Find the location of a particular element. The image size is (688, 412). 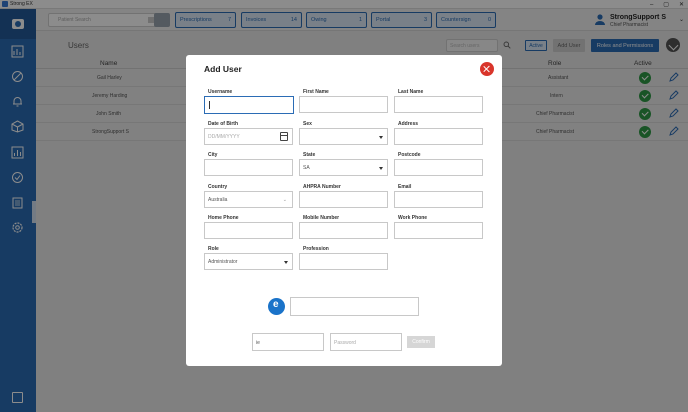

username-label: Username is located at coordinates (220, 92).